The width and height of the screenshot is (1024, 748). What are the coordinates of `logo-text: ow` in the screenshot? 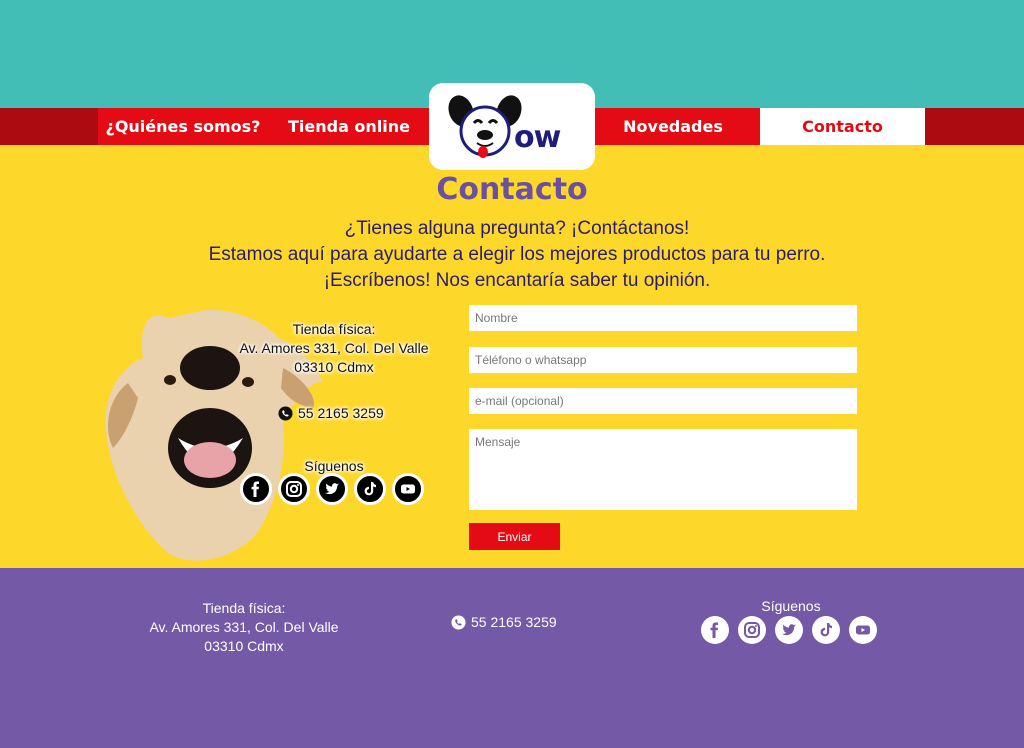 It's located at (537, 137).